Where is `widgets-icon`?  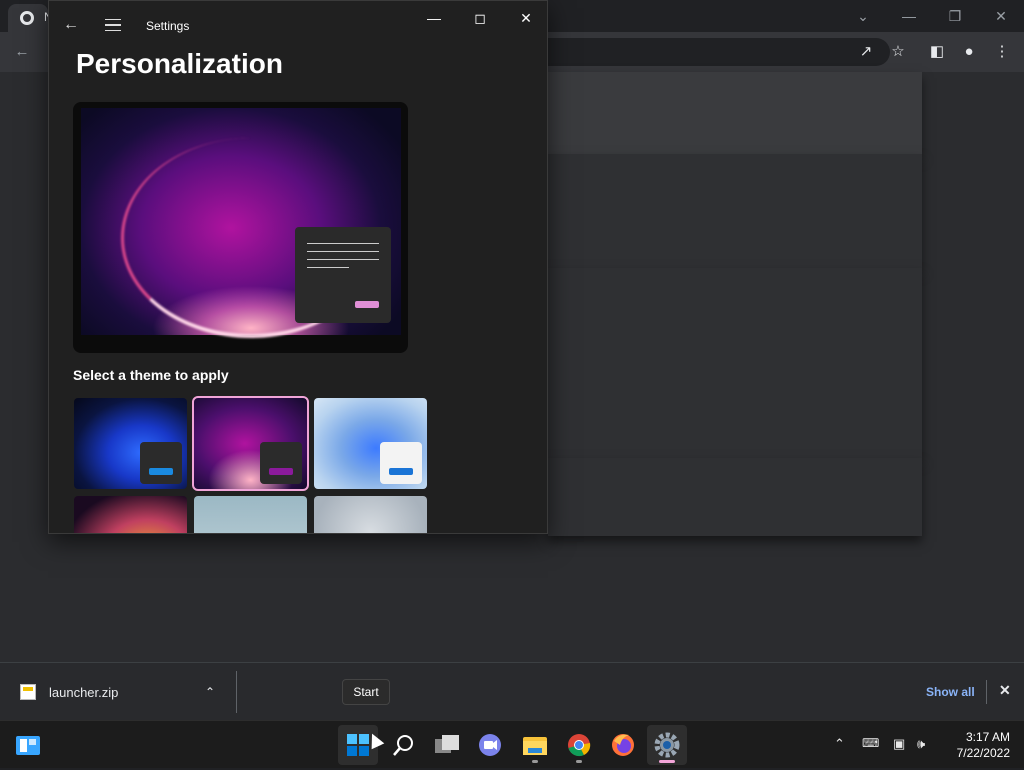 widgets-icon is located at coordinates (28, 745).